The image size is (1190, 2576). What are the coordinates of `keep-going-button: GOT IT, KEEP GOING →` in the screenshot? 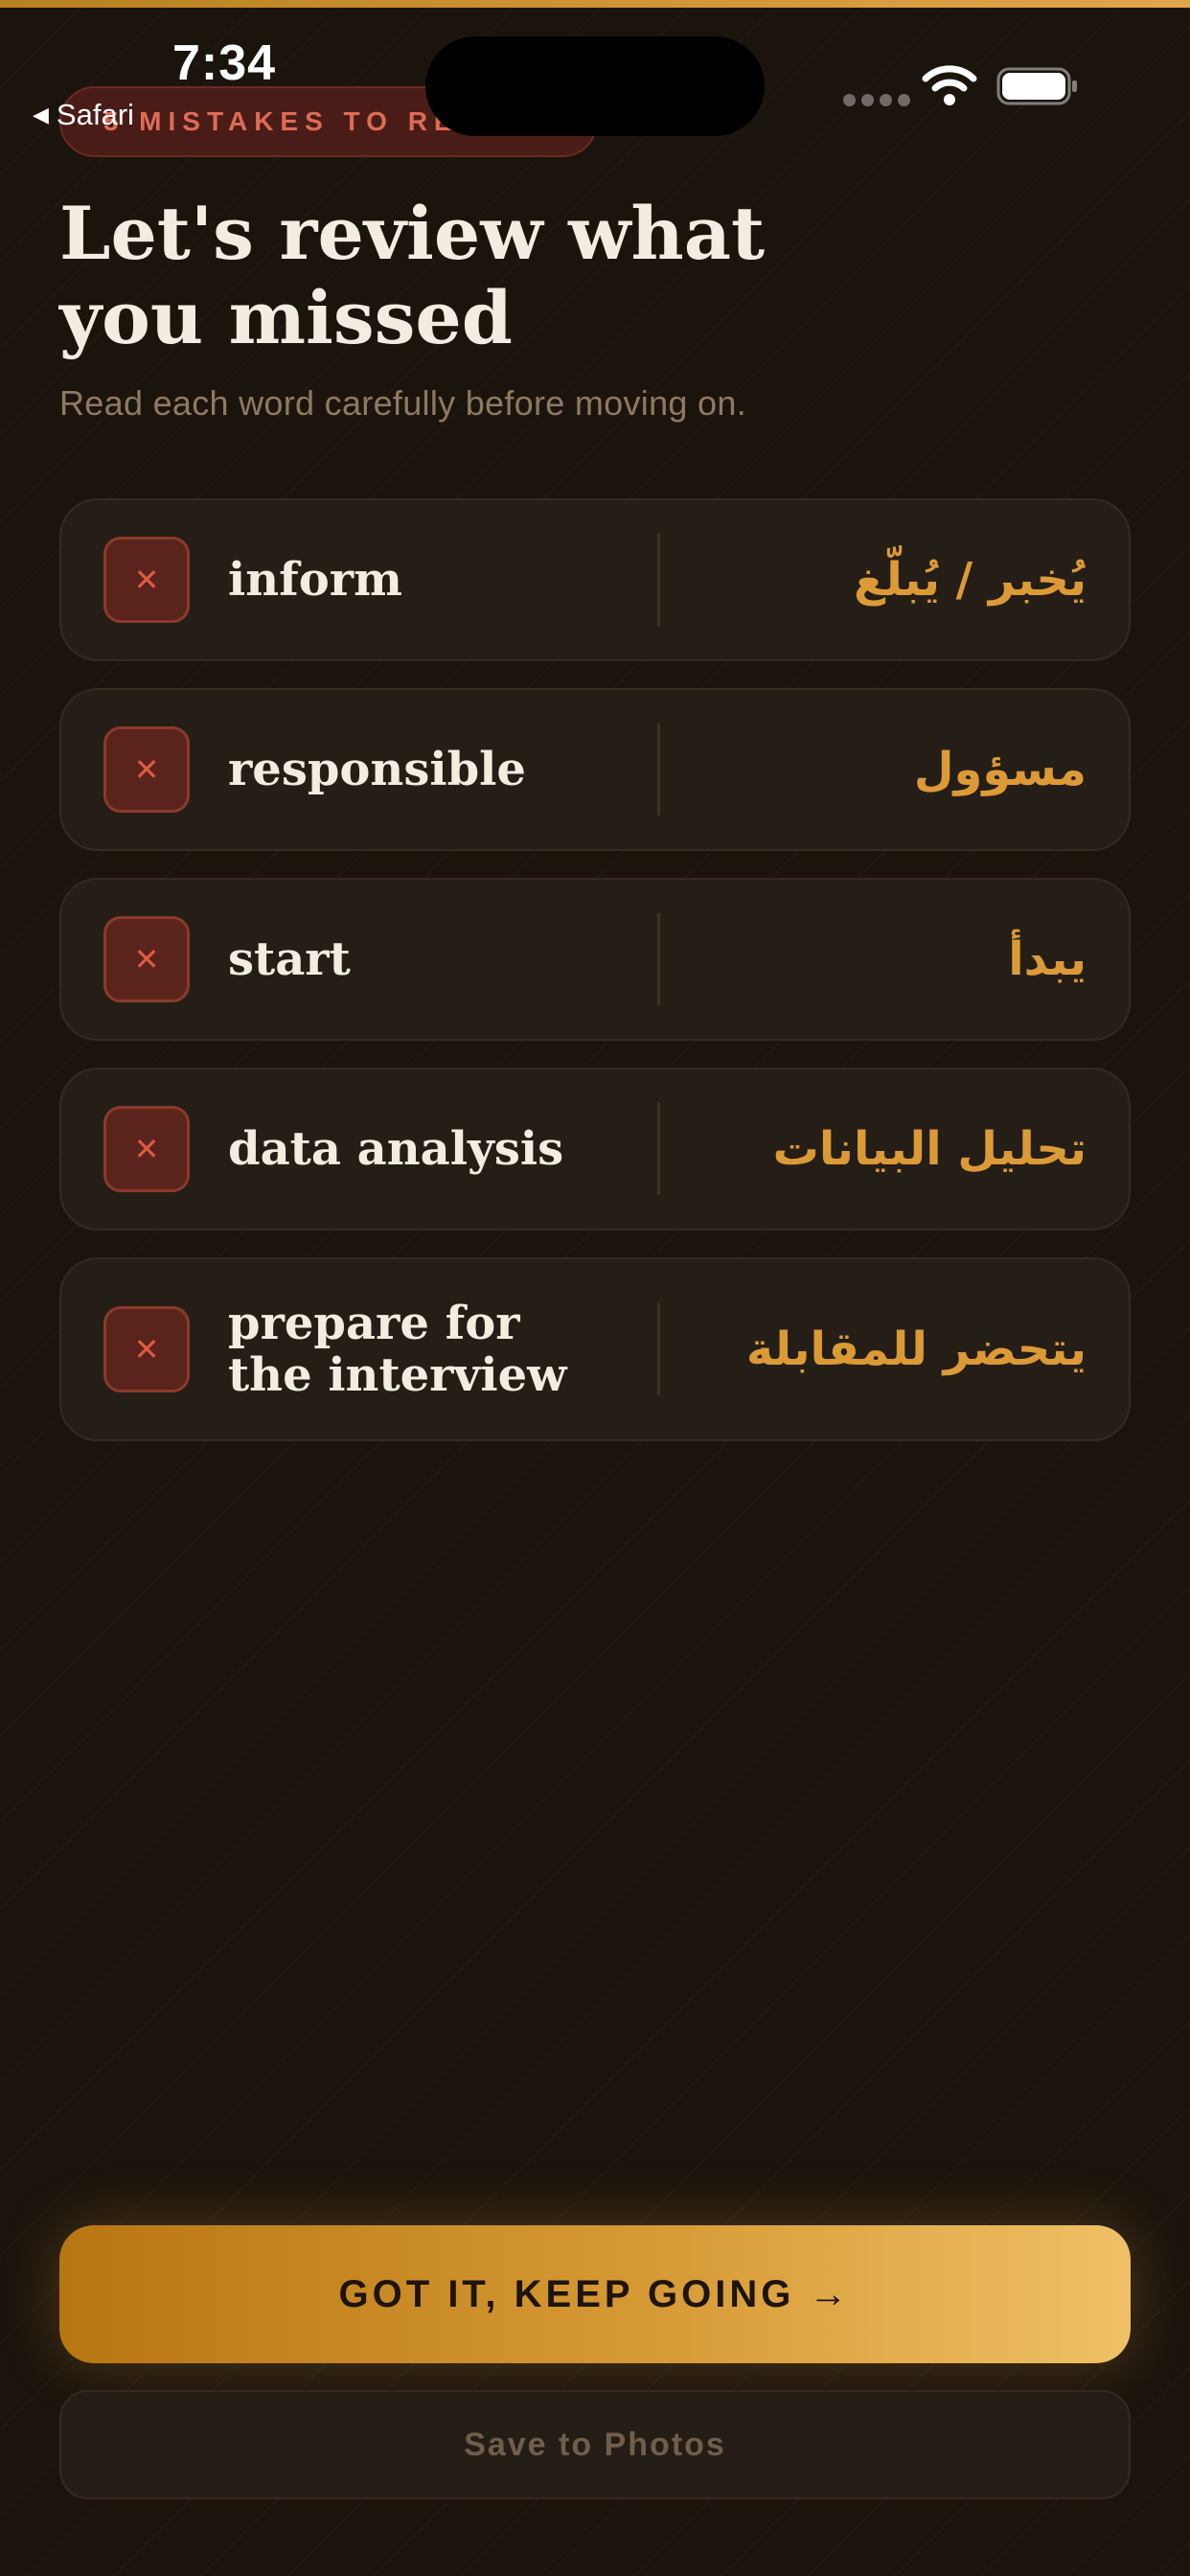 It's located at (595, 2294).